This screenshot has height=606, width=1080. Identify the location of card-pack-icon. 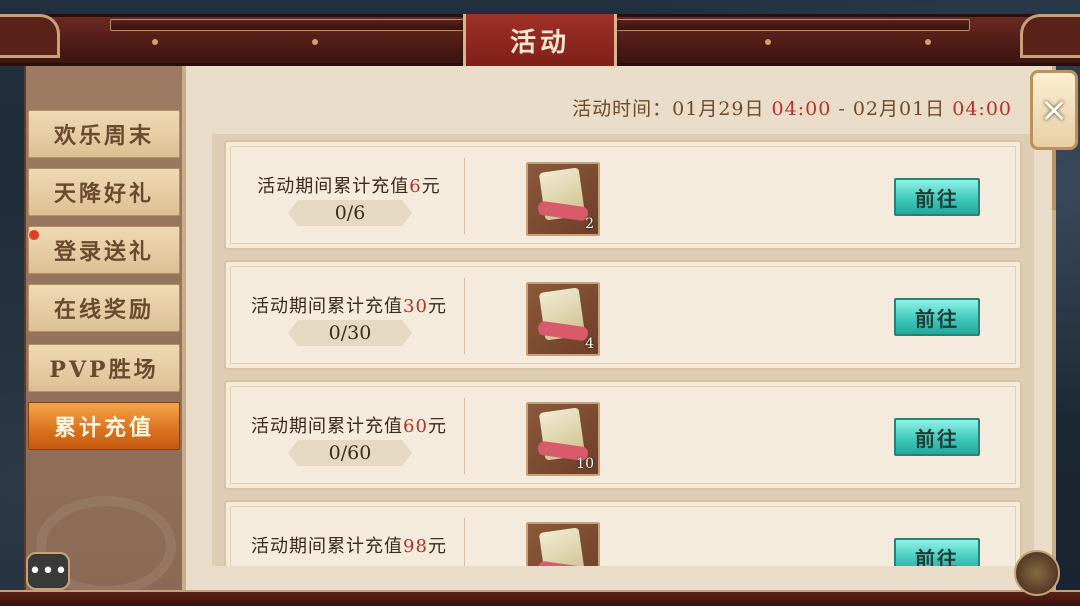
(562, 546).